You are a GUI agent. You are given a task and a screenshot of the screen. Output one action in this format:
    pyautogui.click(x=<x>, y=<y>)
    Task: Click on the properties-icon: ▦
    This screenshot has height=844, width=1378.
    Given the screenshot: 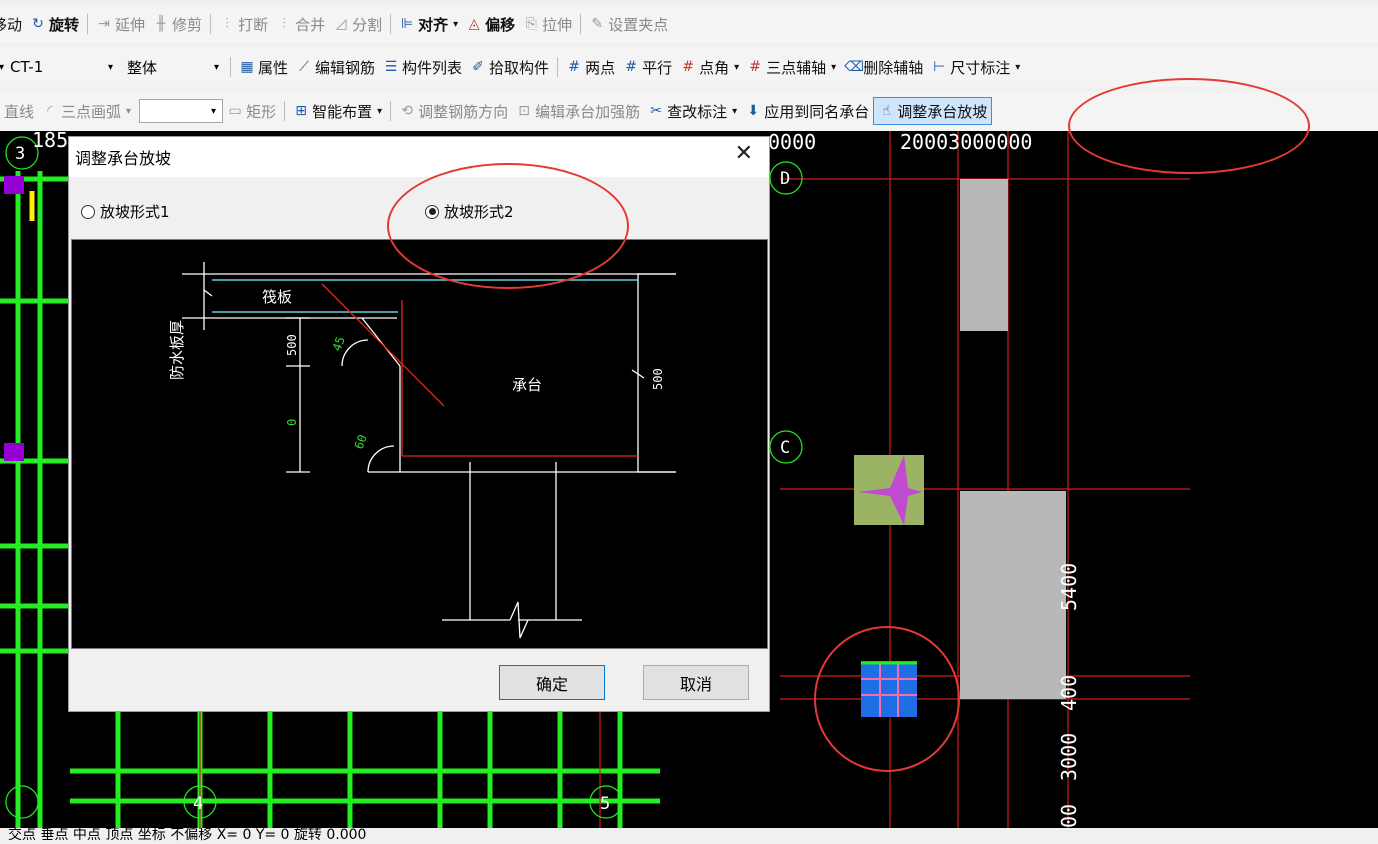 What is the action you would take?
    pyautogui.click(x=247, y=67)
    